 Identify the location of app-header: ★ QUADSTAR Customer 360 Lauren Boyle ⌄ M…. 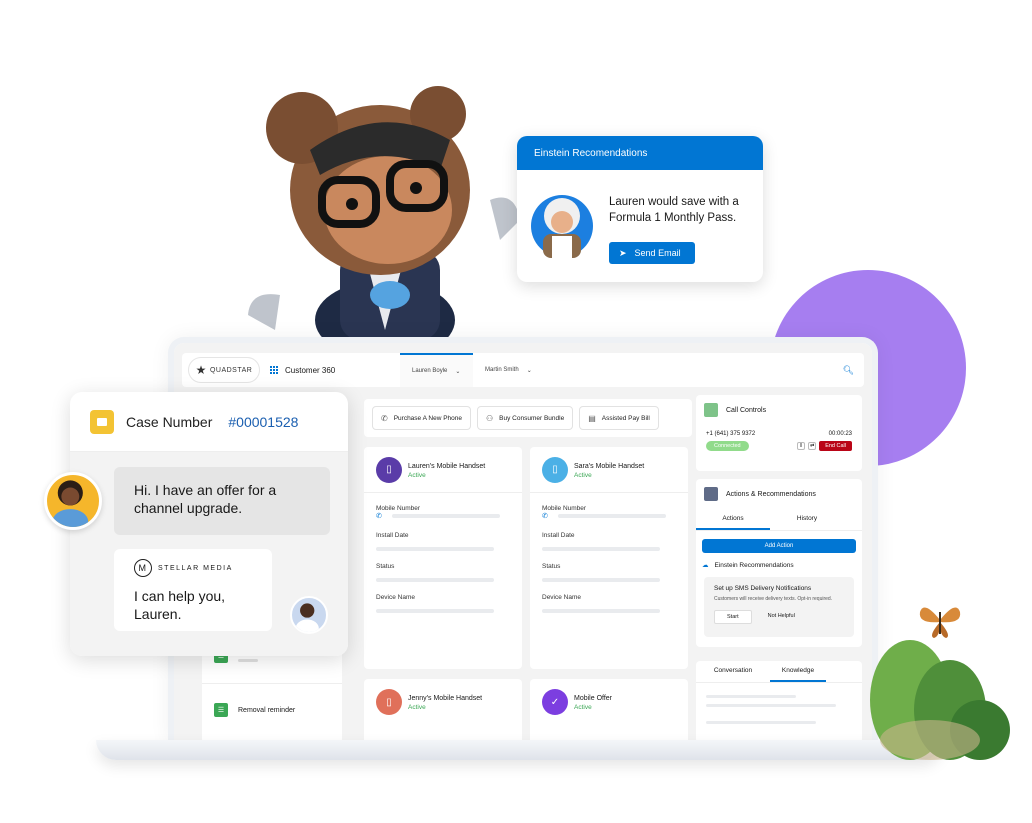
(523, 370).